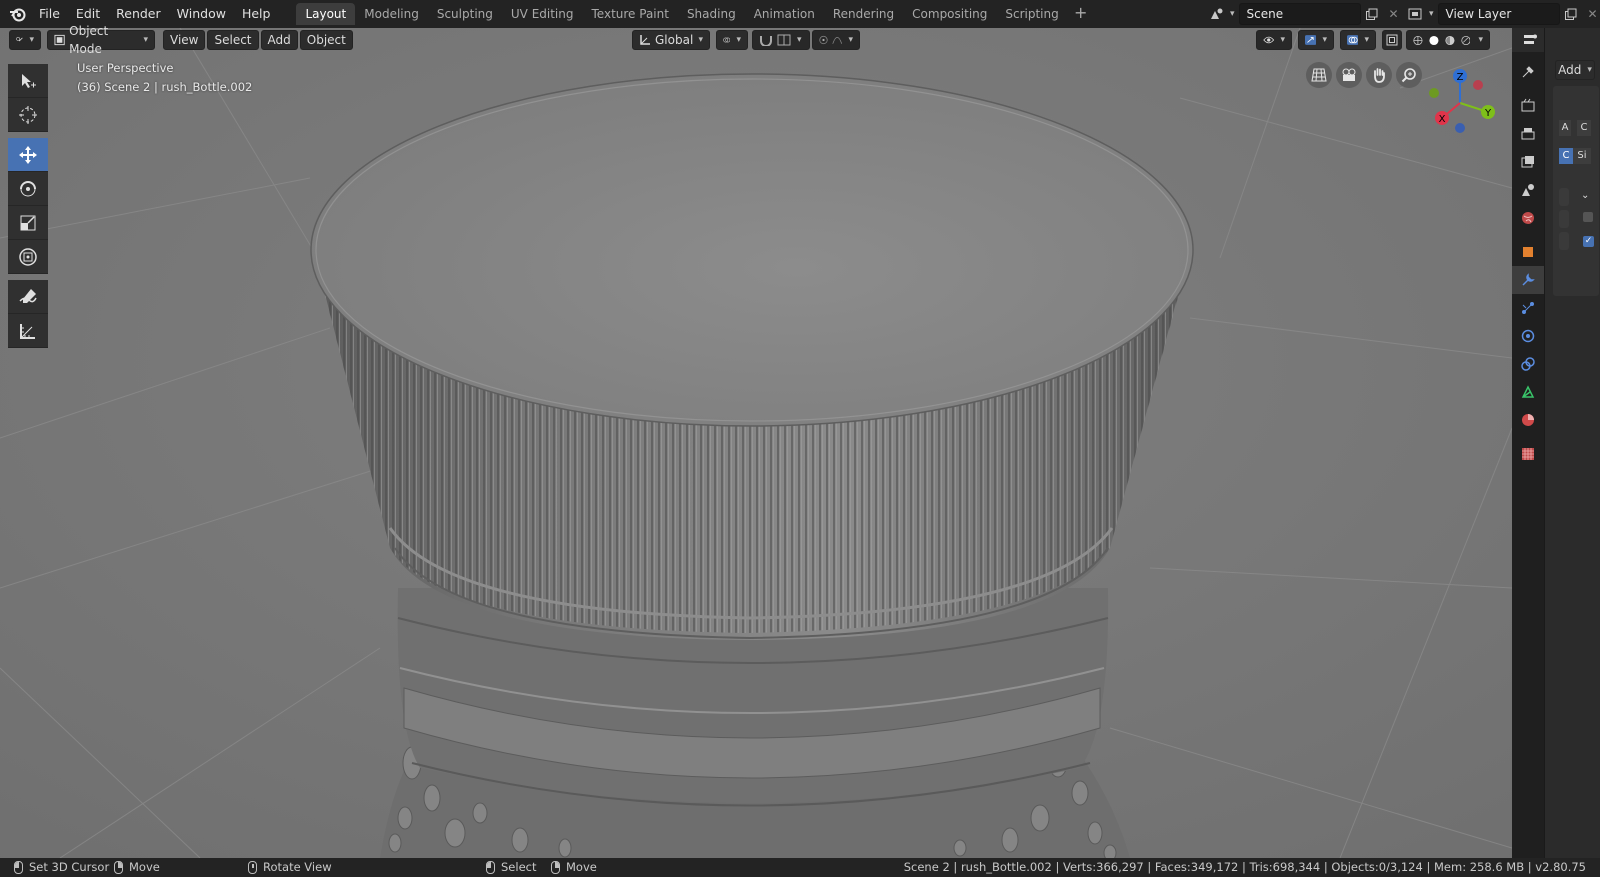 This screenshot has height=877, width=1600. I want to click on pan-view-button, so click(1379, 75).